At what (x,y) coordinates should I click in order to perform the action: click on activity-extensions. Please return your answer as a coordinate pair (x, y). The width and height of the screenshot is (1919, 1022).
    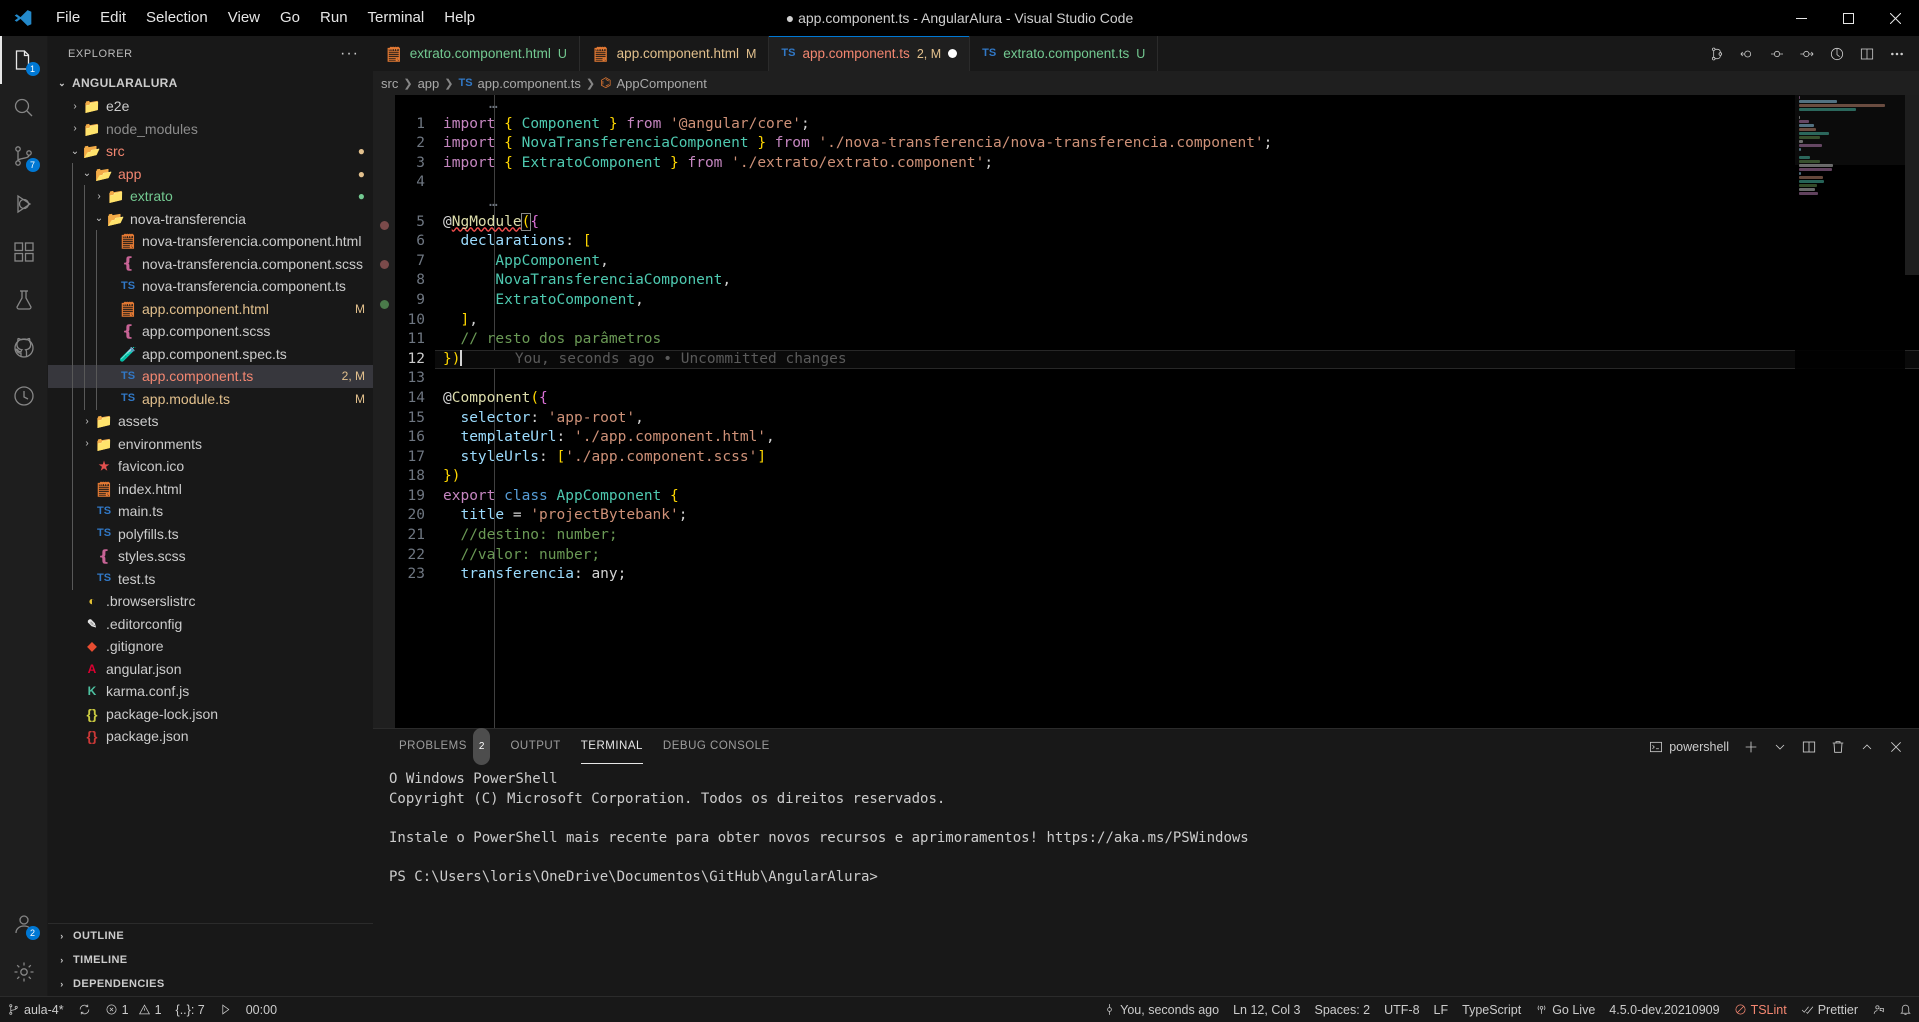
    Looking at the image, I should click on (24, 252).